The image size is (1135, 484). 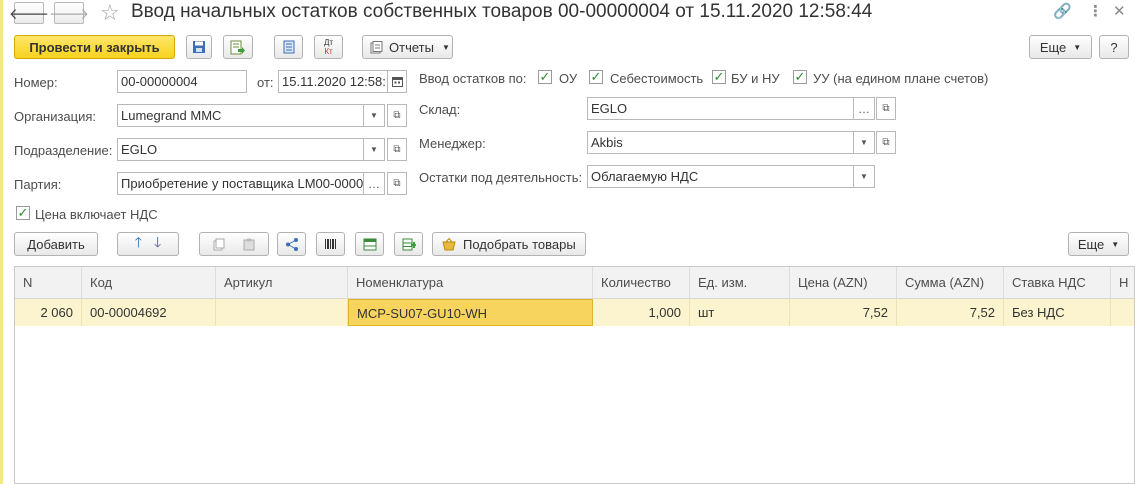 I want to click on number-field: 00-00000004, so click(x=182, y=81).